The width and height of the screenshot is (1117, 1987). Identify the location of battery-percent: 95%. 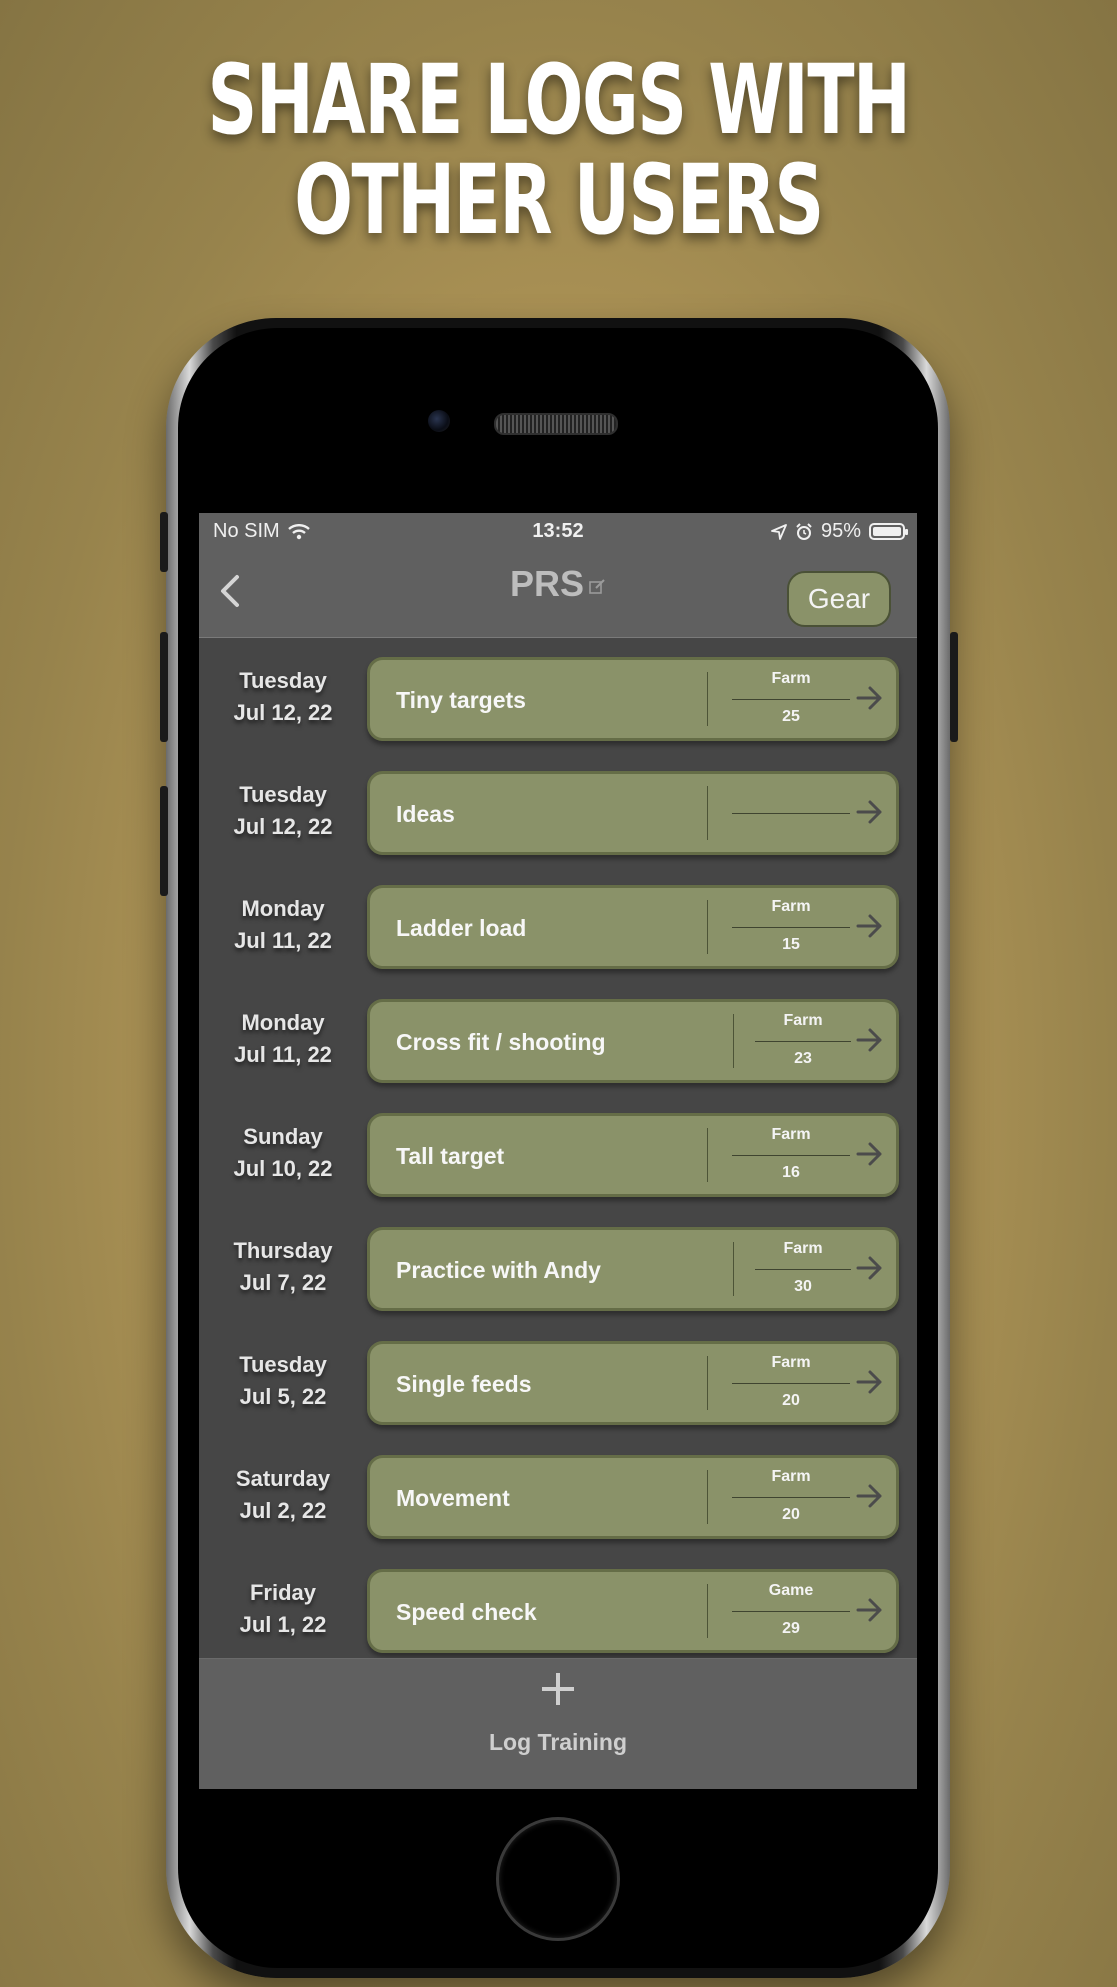
(840, 531).